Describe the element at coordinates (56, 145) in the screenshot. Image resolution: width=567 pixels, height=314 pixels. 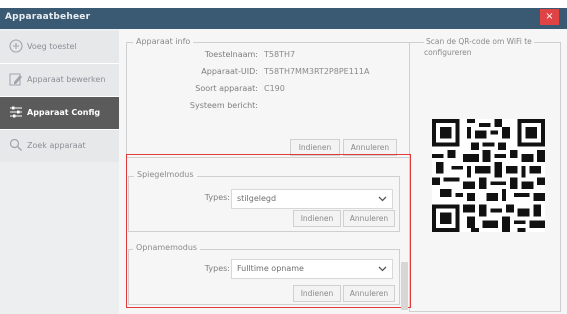
I see `sidebar-item-label: Zoek apparaat` at that location.